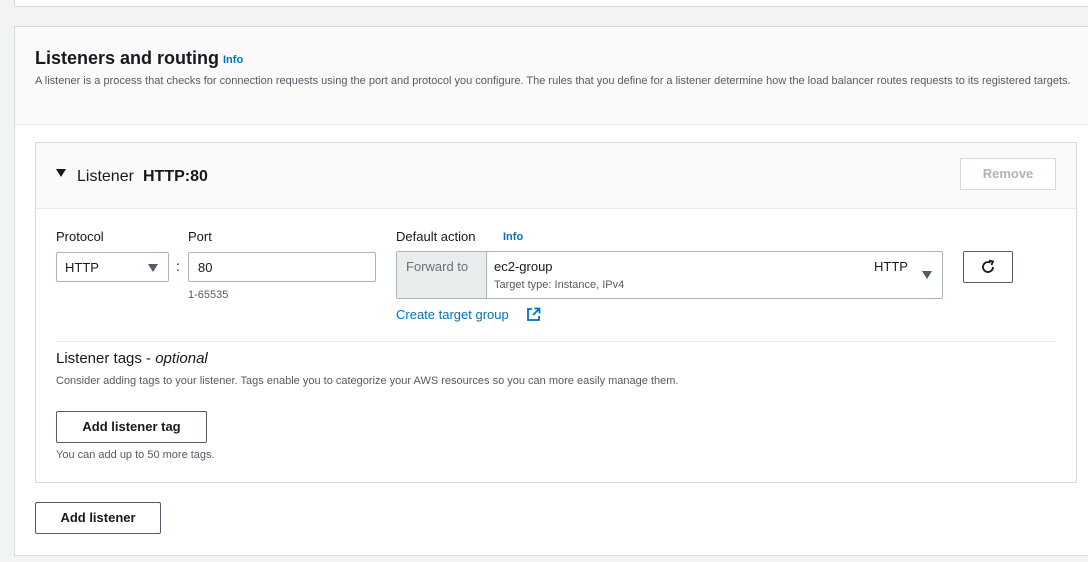 This screenshot has width=1088, height=562. I want to click on port-input, so click(282, 267).